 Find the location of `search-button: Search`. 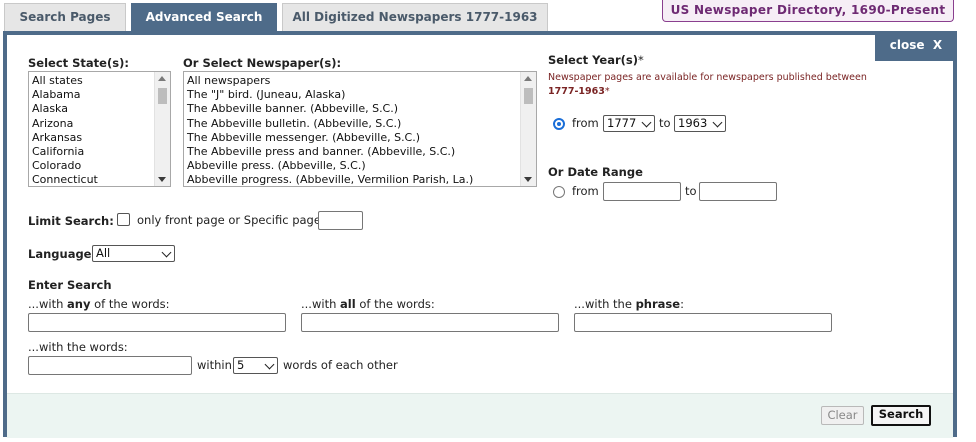

search-button: Search is located at coordinates (901, 415).